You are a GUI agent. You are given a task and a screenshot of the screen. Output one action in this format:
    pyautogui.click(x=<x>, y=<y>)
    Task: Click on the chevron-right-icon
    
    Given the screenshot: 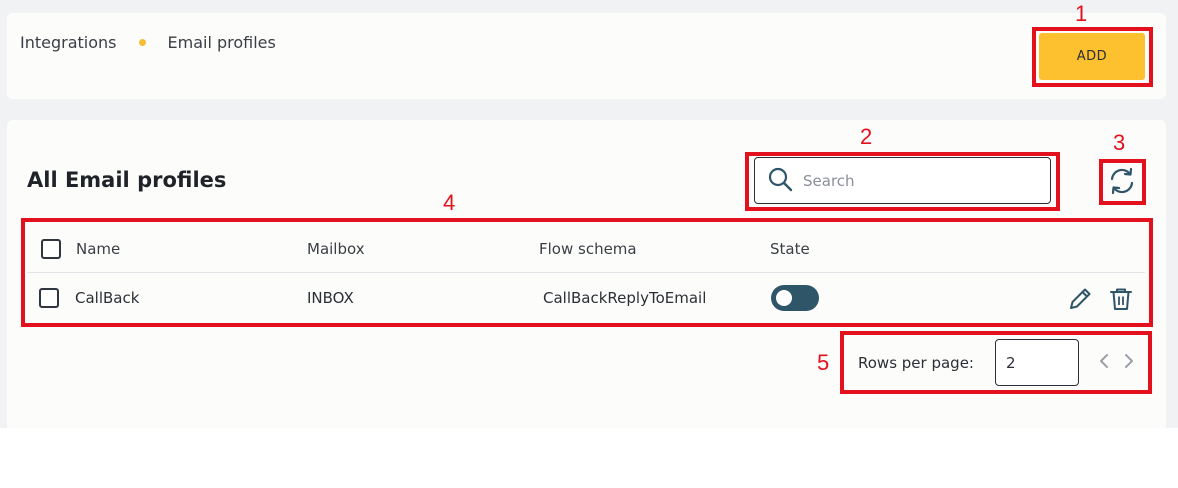 What is the action you would take?
    pyautogui.click(x=1129, y=363)
    